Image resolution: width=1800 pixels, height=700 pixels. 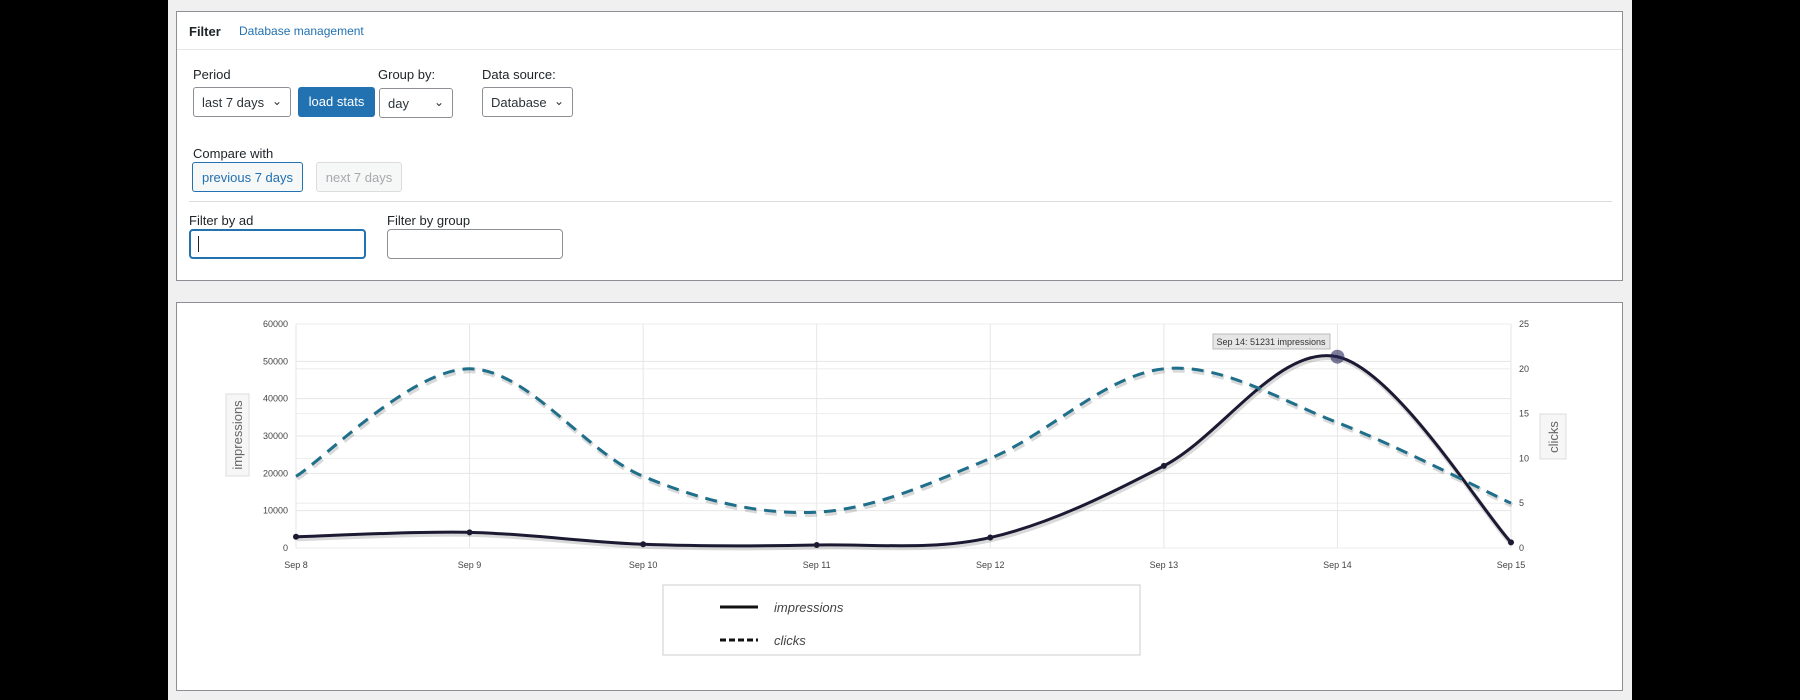 I want to click on y-tick-label: 30000, so click(x=275, y=436).